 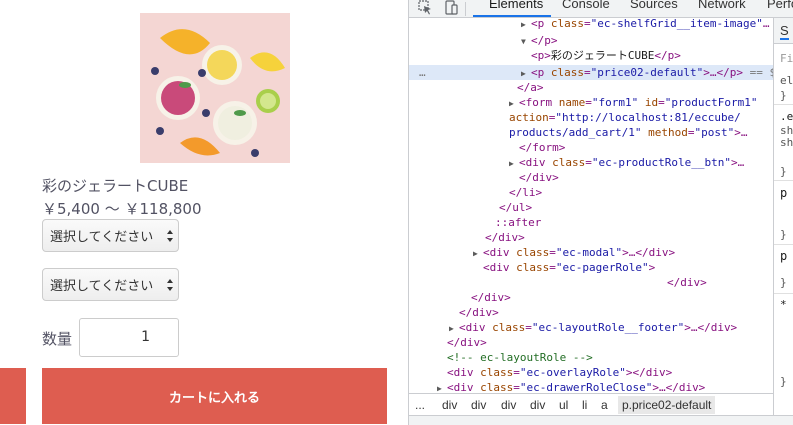 What do you see at coordinates (425, 8) in the screenshot?
I see `inspect-element-icon` at bounding box center [425, 8].